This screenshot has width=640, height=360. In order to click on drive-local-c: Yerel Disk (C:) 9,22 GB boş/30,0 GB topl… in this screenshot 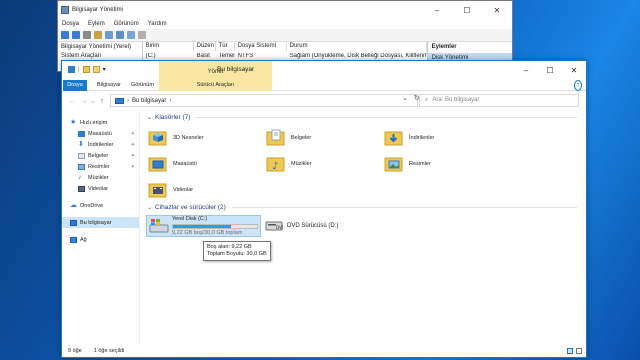, I will do `click(203, 226)`.